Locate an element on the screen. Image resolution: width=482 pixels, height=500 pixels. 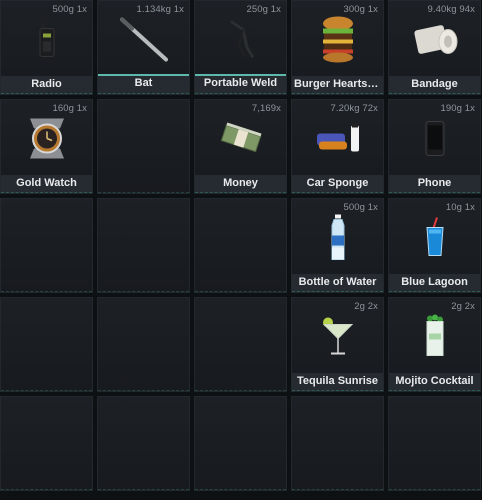
mojito-icon is located at coordinates (435, 338).